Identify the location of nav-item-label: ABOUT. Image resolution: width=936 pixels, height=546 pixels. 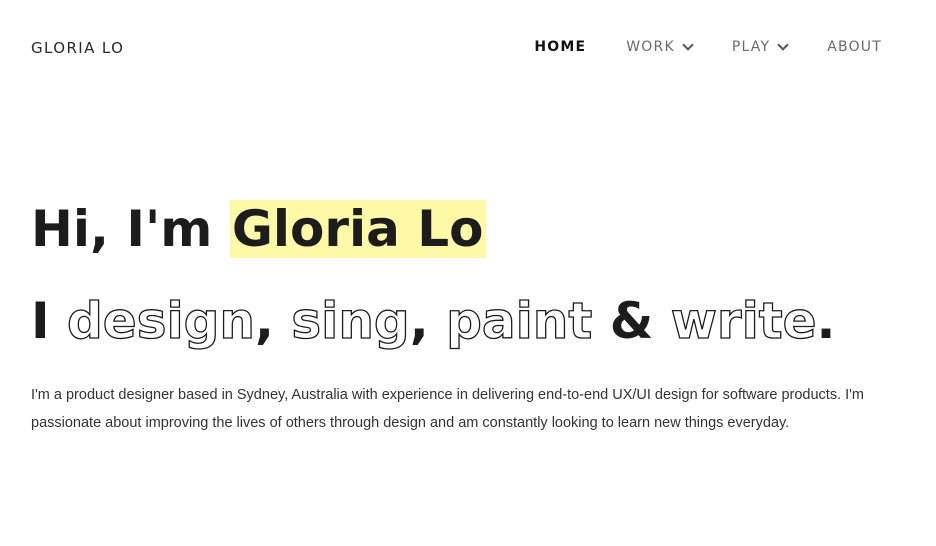
(854, 47).